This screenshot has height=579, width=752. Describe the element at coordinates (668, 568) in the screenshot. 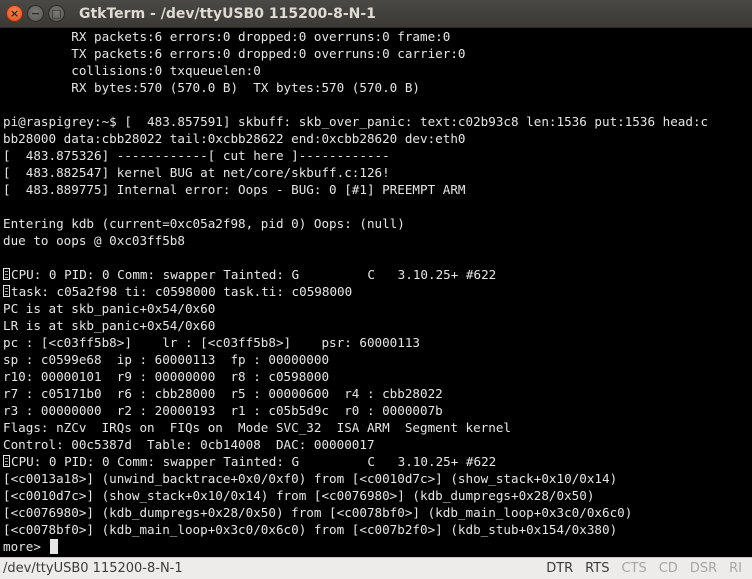

I see `signal-cd: CD` at that location.